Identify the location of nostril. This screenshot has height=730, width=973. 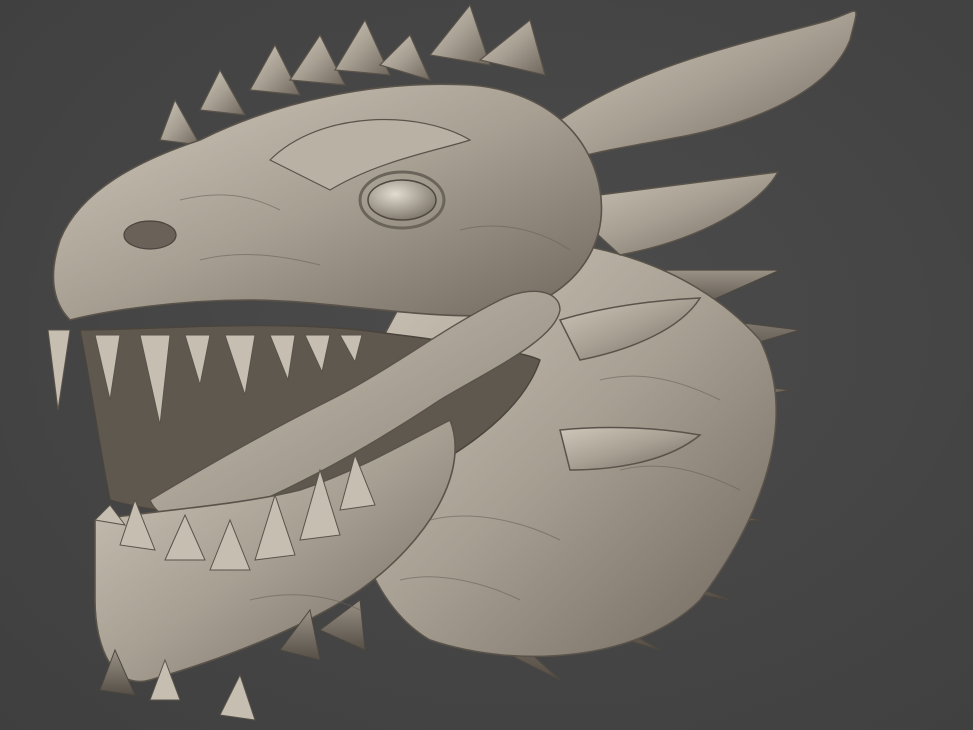
(150, 235).